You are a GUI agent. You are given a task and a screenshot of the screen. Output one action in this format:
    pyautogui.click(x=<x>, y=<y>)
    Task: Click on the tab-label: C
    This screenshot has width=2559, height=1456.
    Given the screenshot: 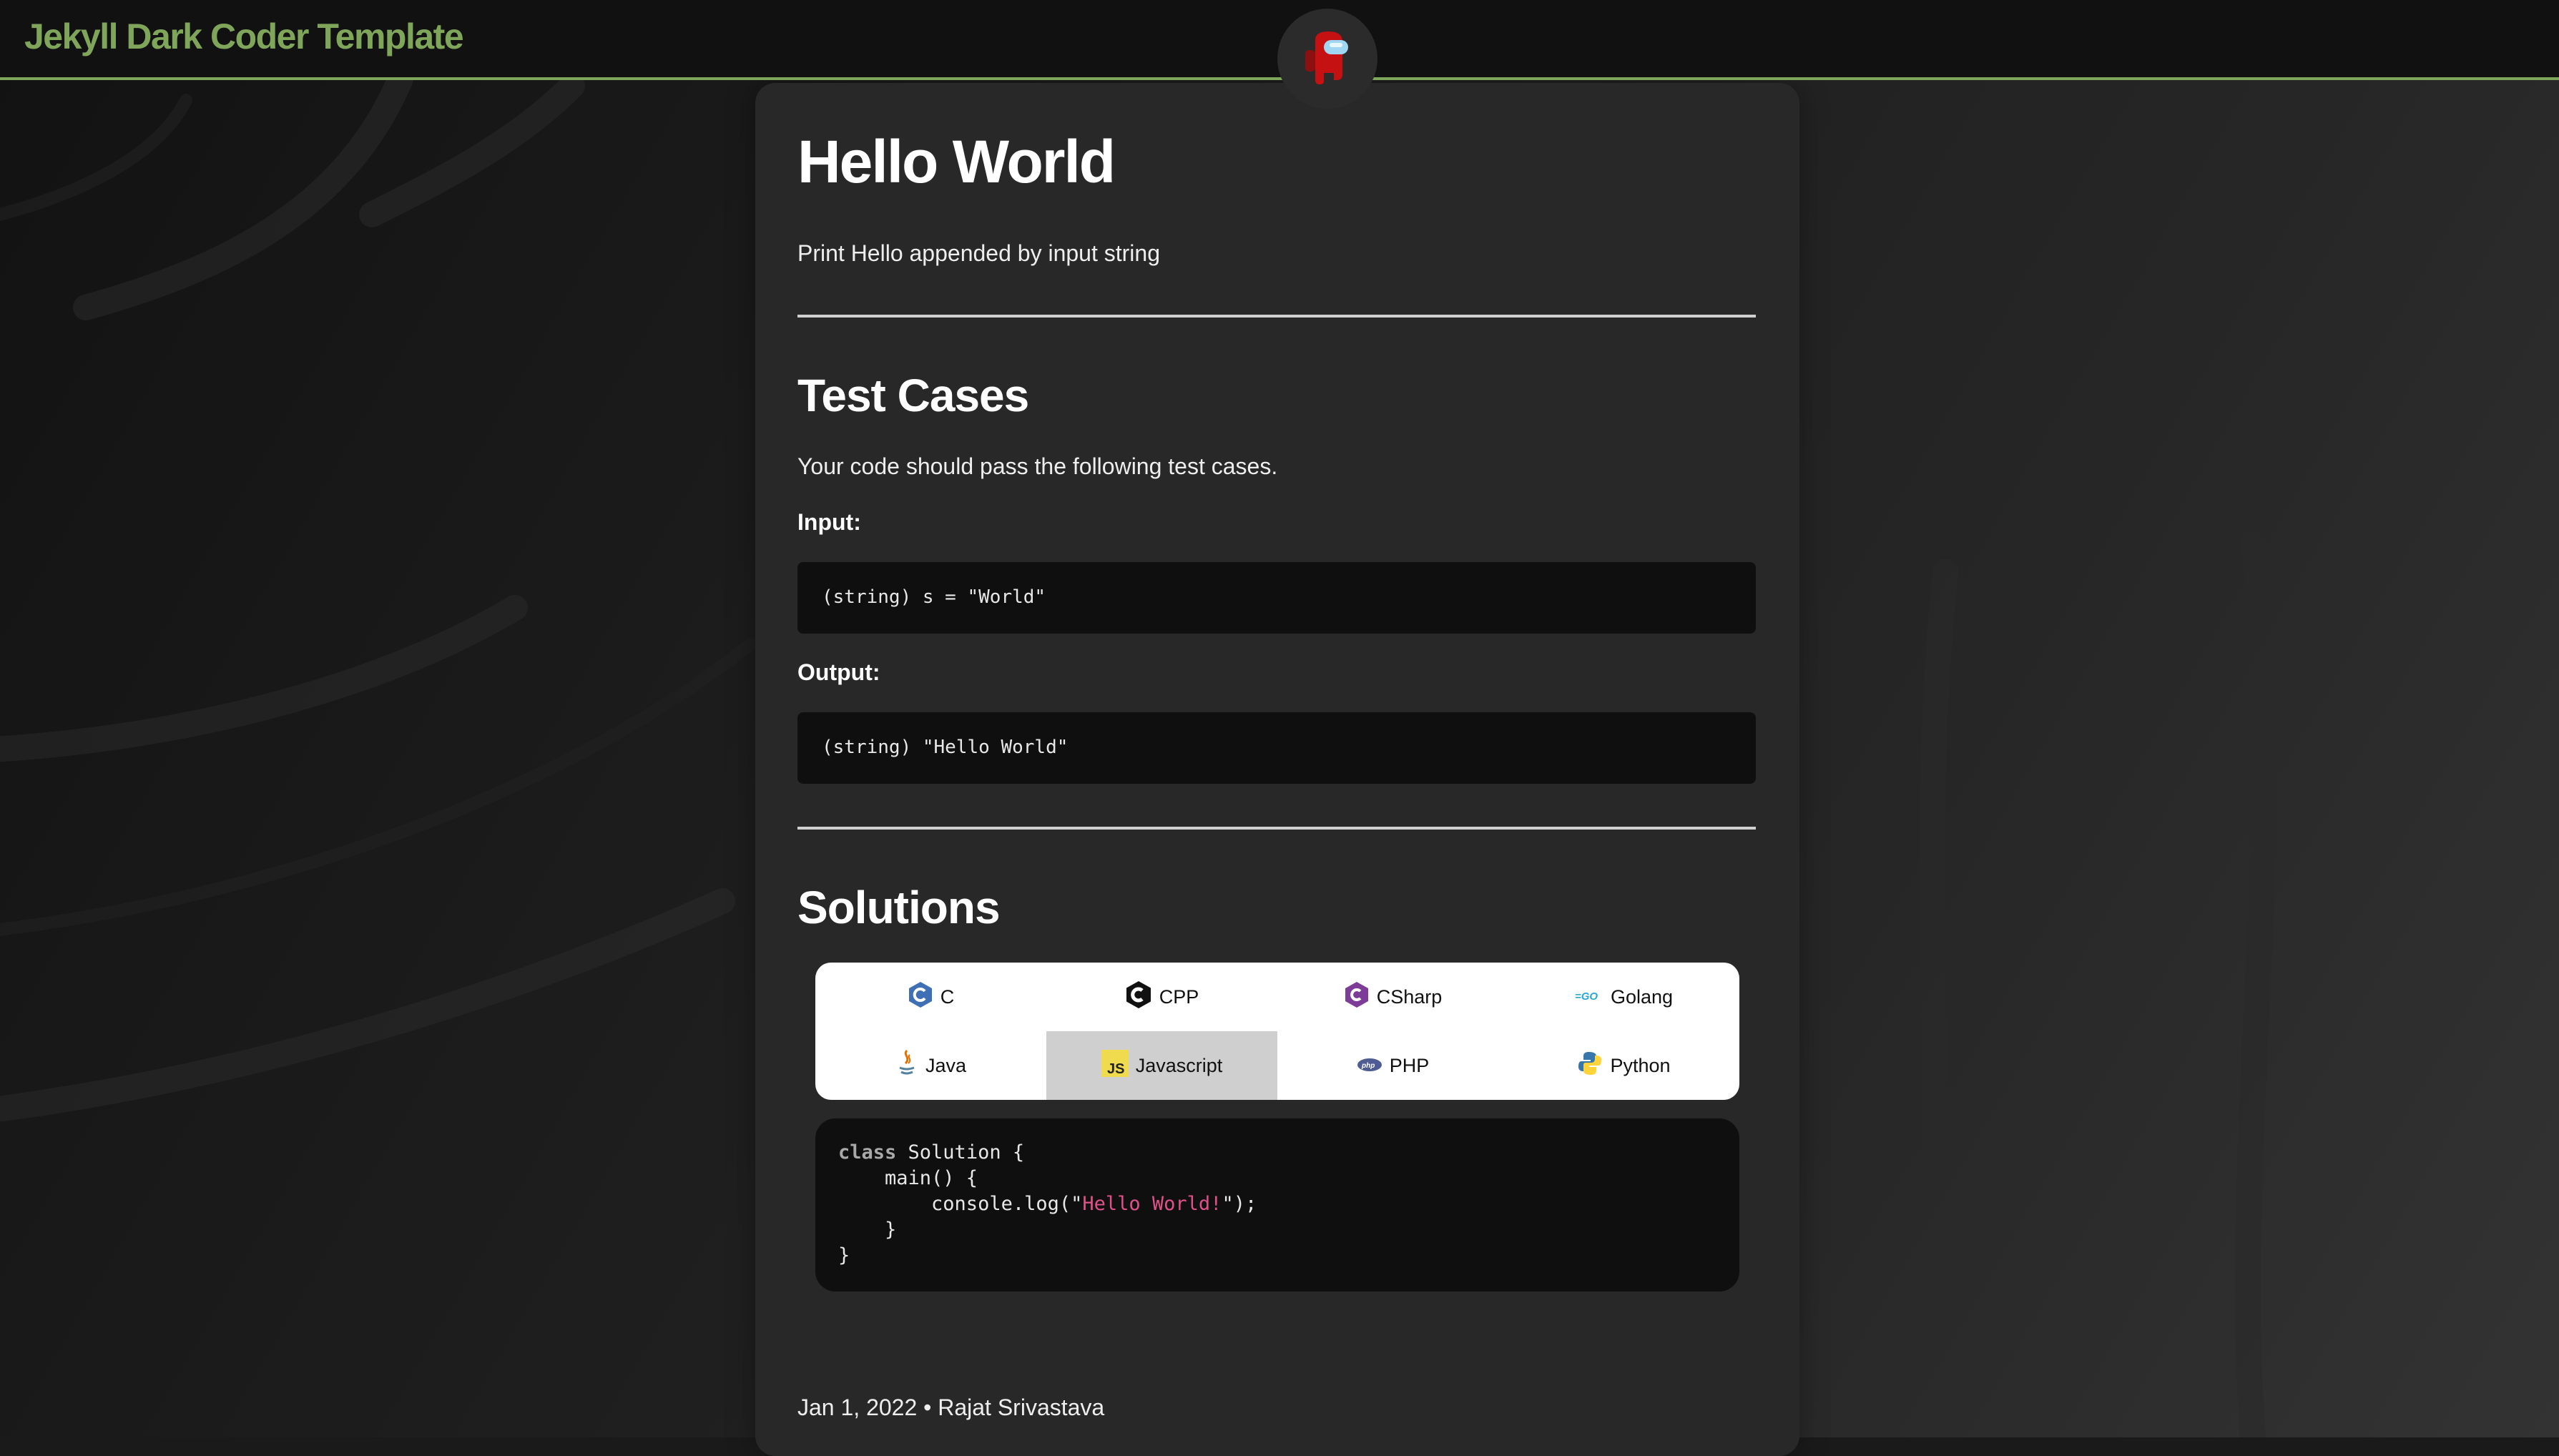 What is the action you would take?
    pyautogui.click(x=947, y=996)
    